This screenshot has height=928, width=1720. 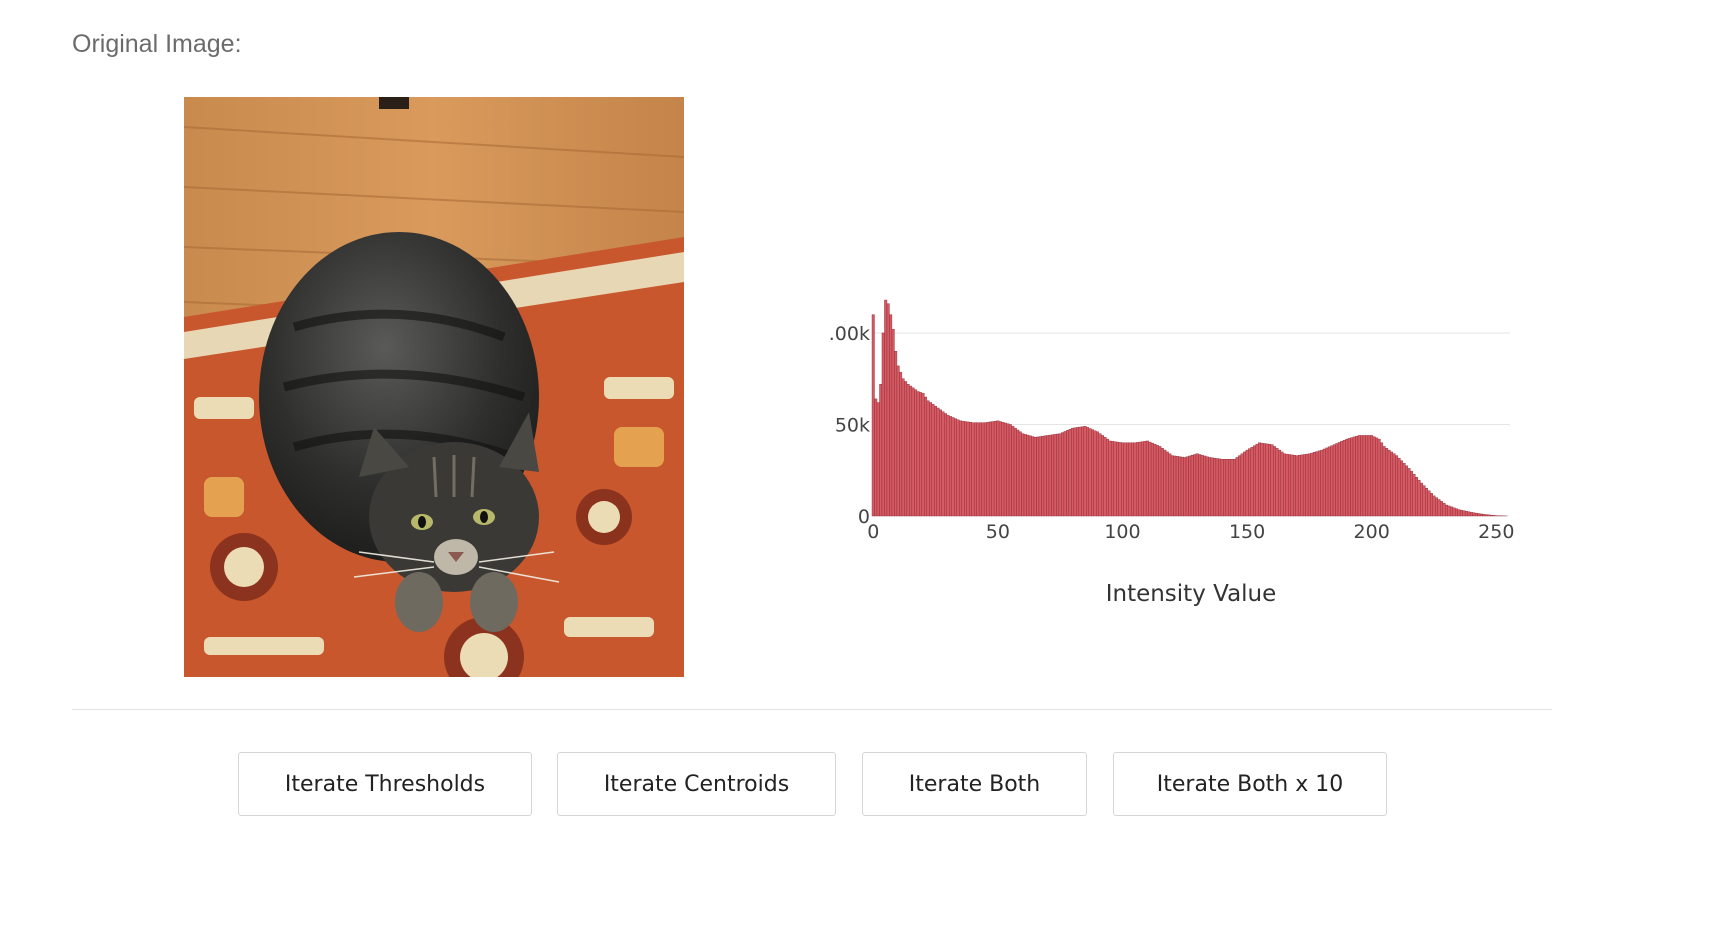 I want to click on iterate-centroids-button: Iterate Centroids, so click(x=696, y=784).